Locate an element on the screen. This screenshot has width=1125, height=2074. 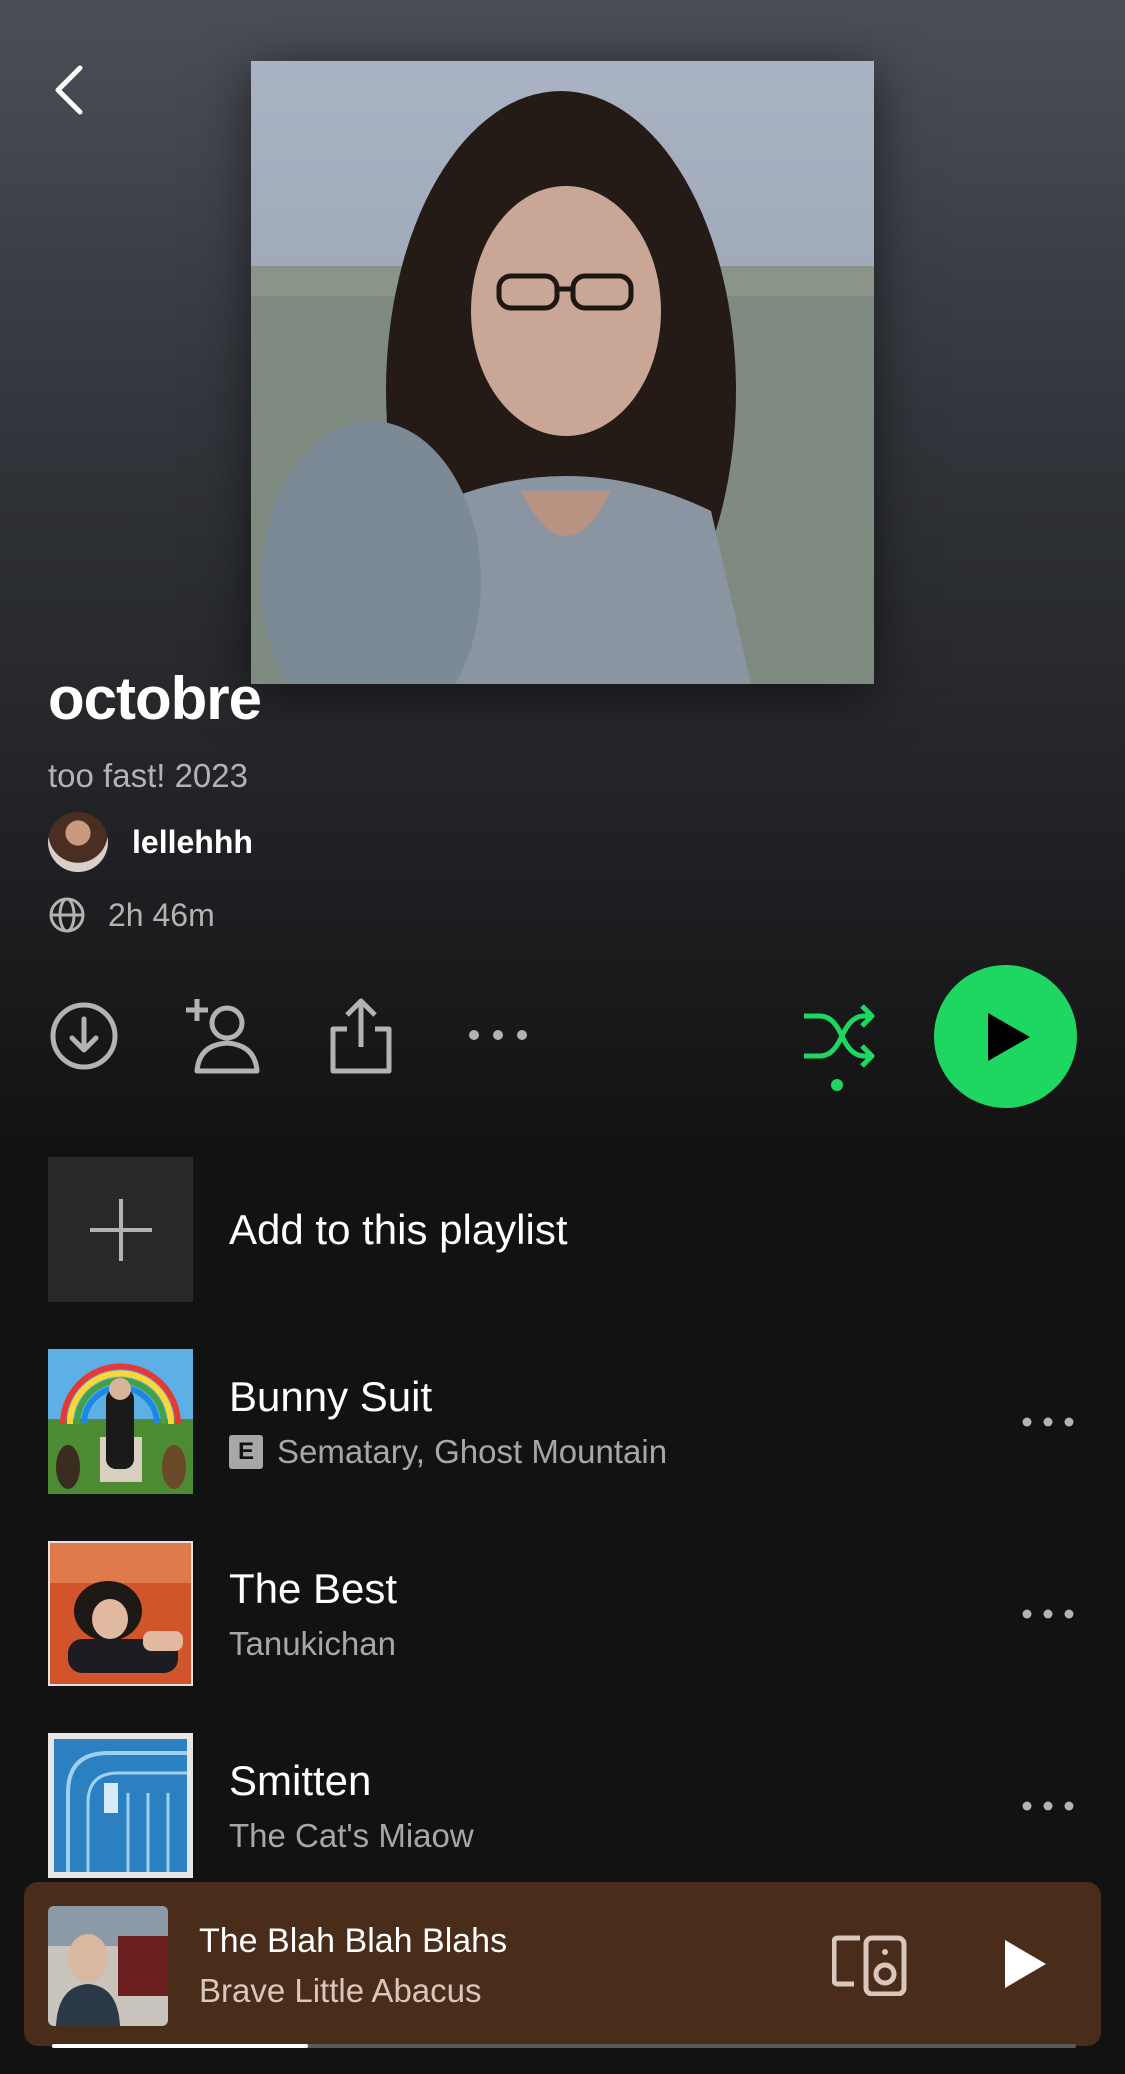
plus-icon is located at coordinates (120, 1229).